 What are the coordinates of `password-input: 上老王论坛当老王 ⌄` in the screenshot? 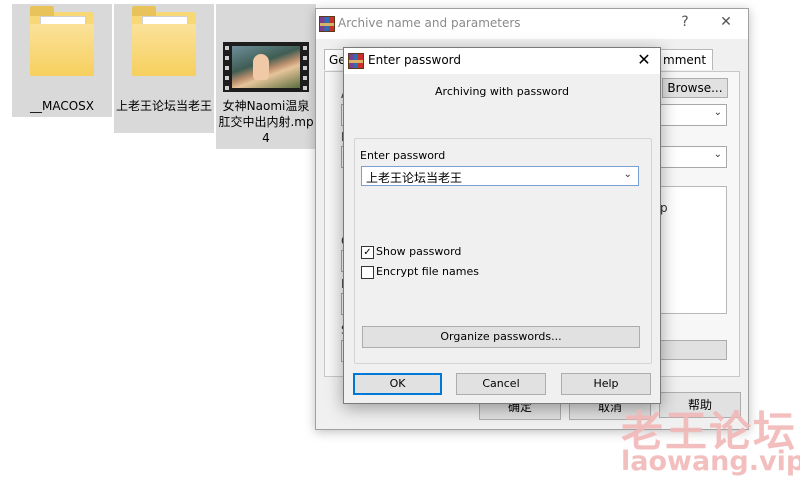 It's located at (500, 176).